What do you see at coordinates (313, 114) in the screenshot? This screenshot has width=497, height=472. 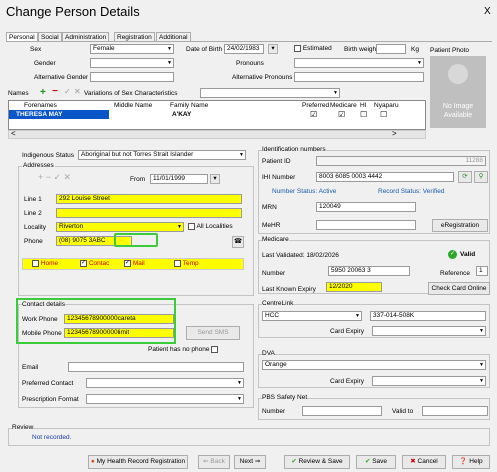 I see `row-preferred: ☑` at bounding box center [313, 114].